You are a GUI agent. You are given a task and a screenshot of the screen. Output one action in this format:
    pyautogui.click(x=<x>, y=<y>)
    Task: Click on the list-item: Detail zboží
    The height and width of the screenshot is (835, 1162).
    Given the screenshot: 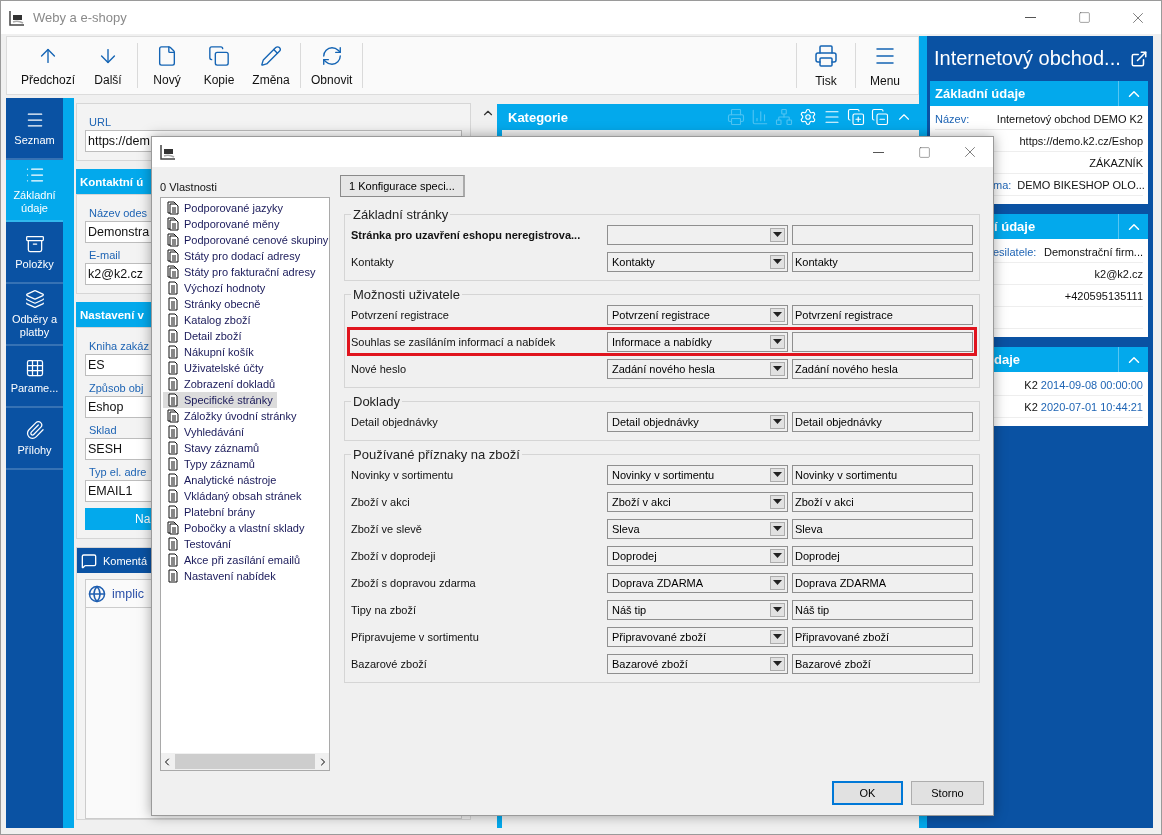 What is the action you would take?
    pyautogui.click(x=204, y=336)
    